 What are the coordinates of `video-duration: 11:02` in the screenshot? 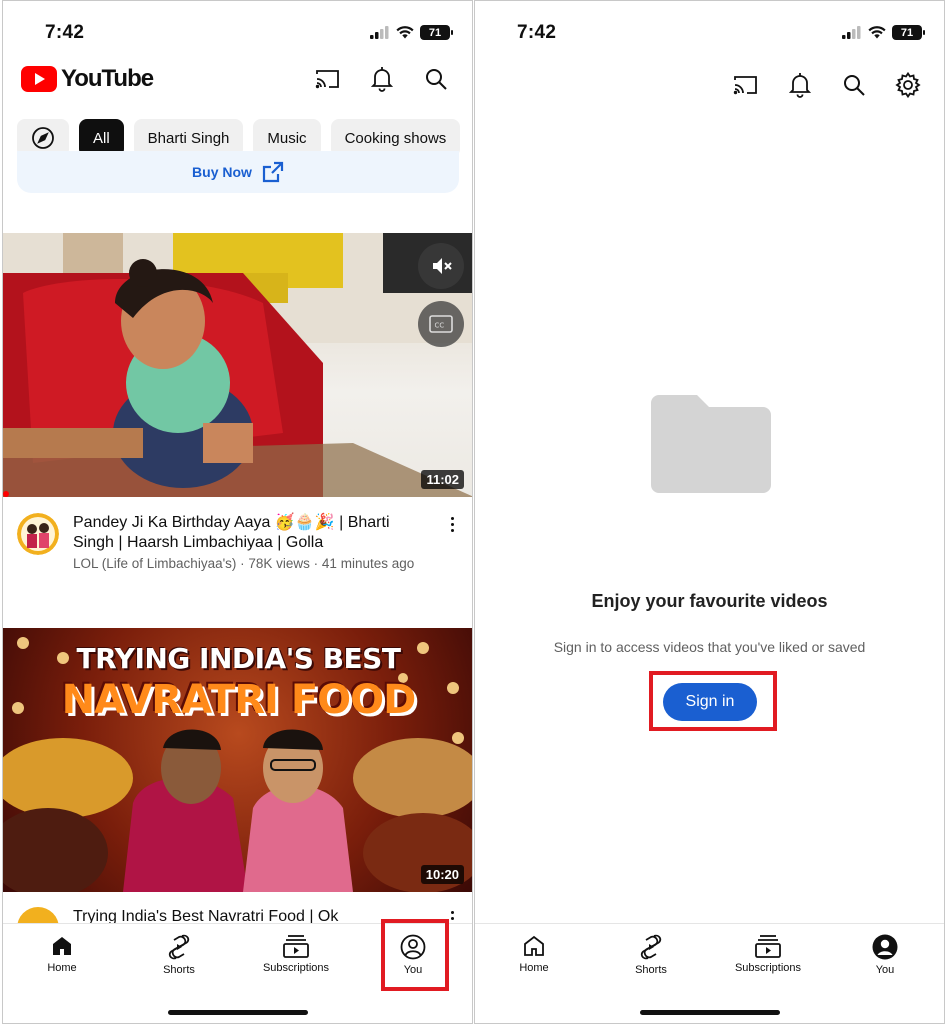 It's located at (442, 479).